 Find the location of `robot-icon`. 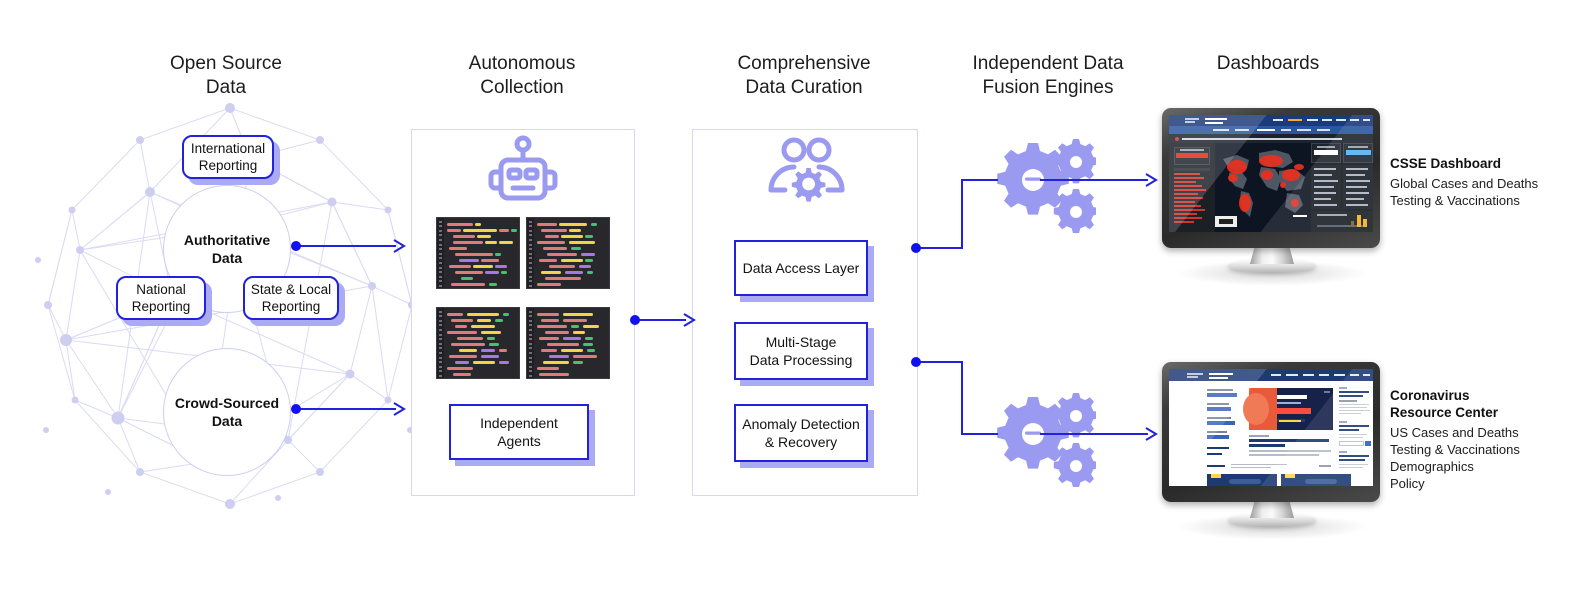

robot-icon is located at coordinates (523, 168).